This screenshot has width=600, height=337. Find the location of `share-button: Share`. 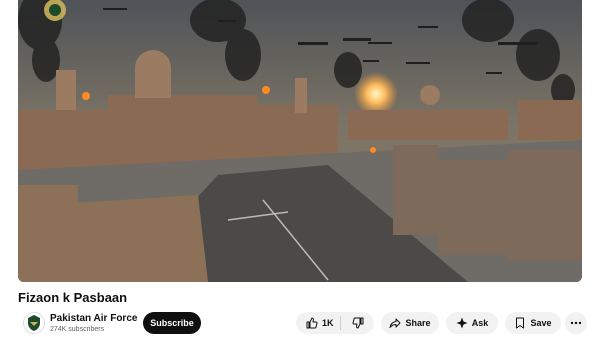

share-button: Share is located at coordinates (410, 323).